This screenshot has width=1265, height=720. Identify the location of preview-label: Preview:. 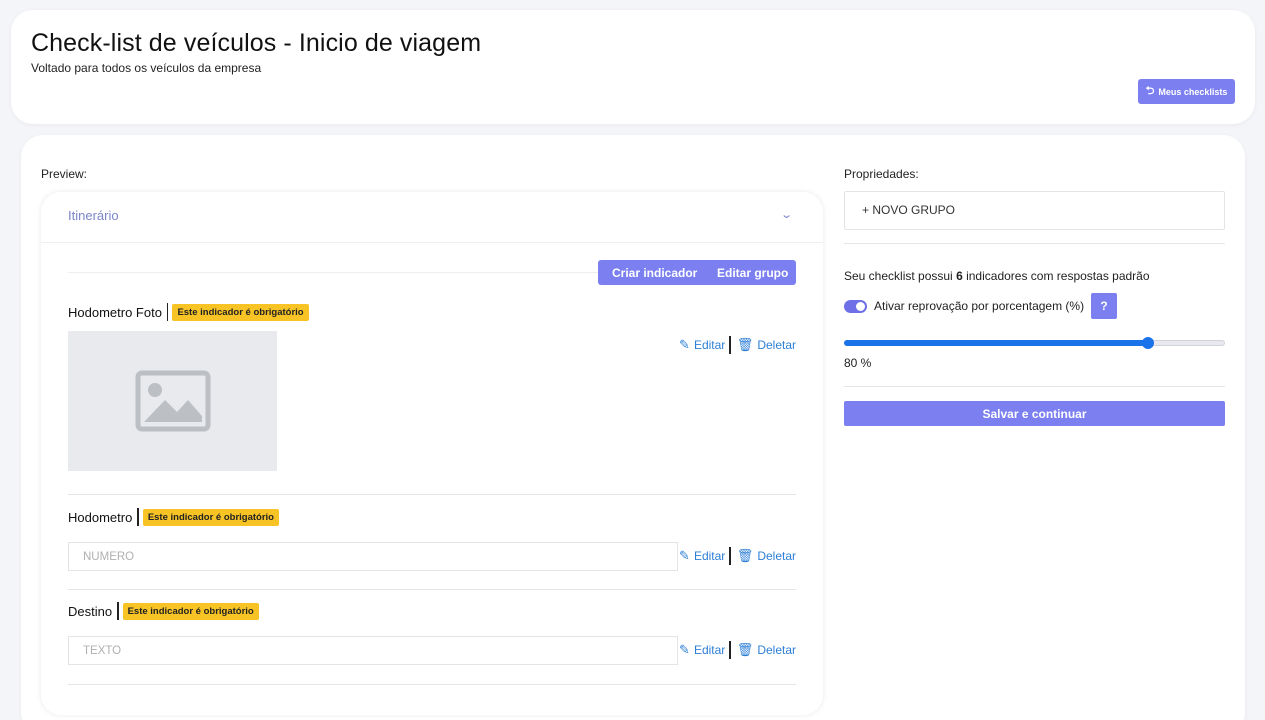
(64, 174).